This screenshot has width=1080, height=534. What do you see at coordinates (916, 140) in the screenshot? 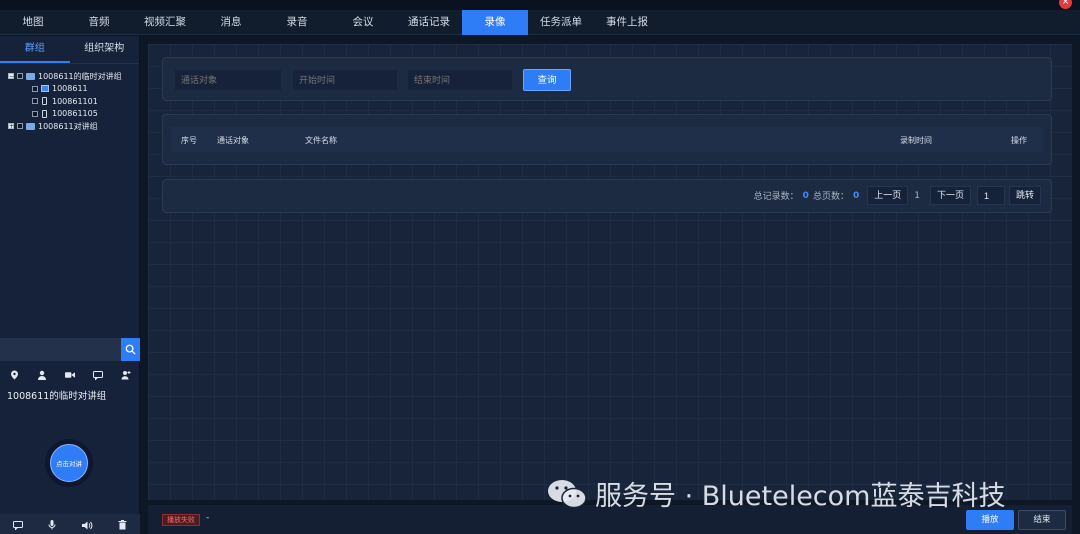
I see `column-record-time: 录制时间` at bounding box center [916, 140].